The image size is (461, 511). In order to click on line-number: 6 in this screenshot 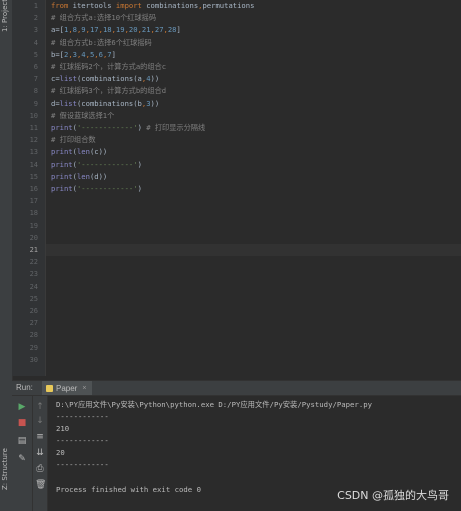, I will do `click(35, 67)`.